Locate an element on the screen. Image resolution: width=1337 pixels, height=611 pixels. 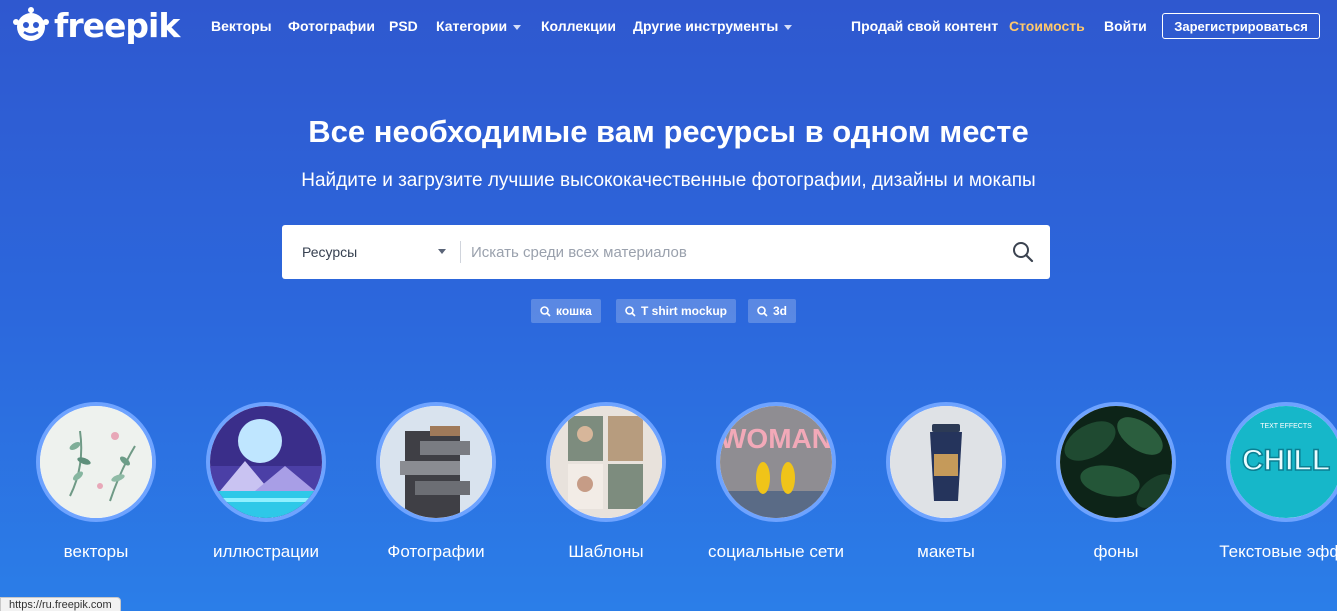
nav-other-tools-label: Другие инструменты is located at coordinates (706, 26).